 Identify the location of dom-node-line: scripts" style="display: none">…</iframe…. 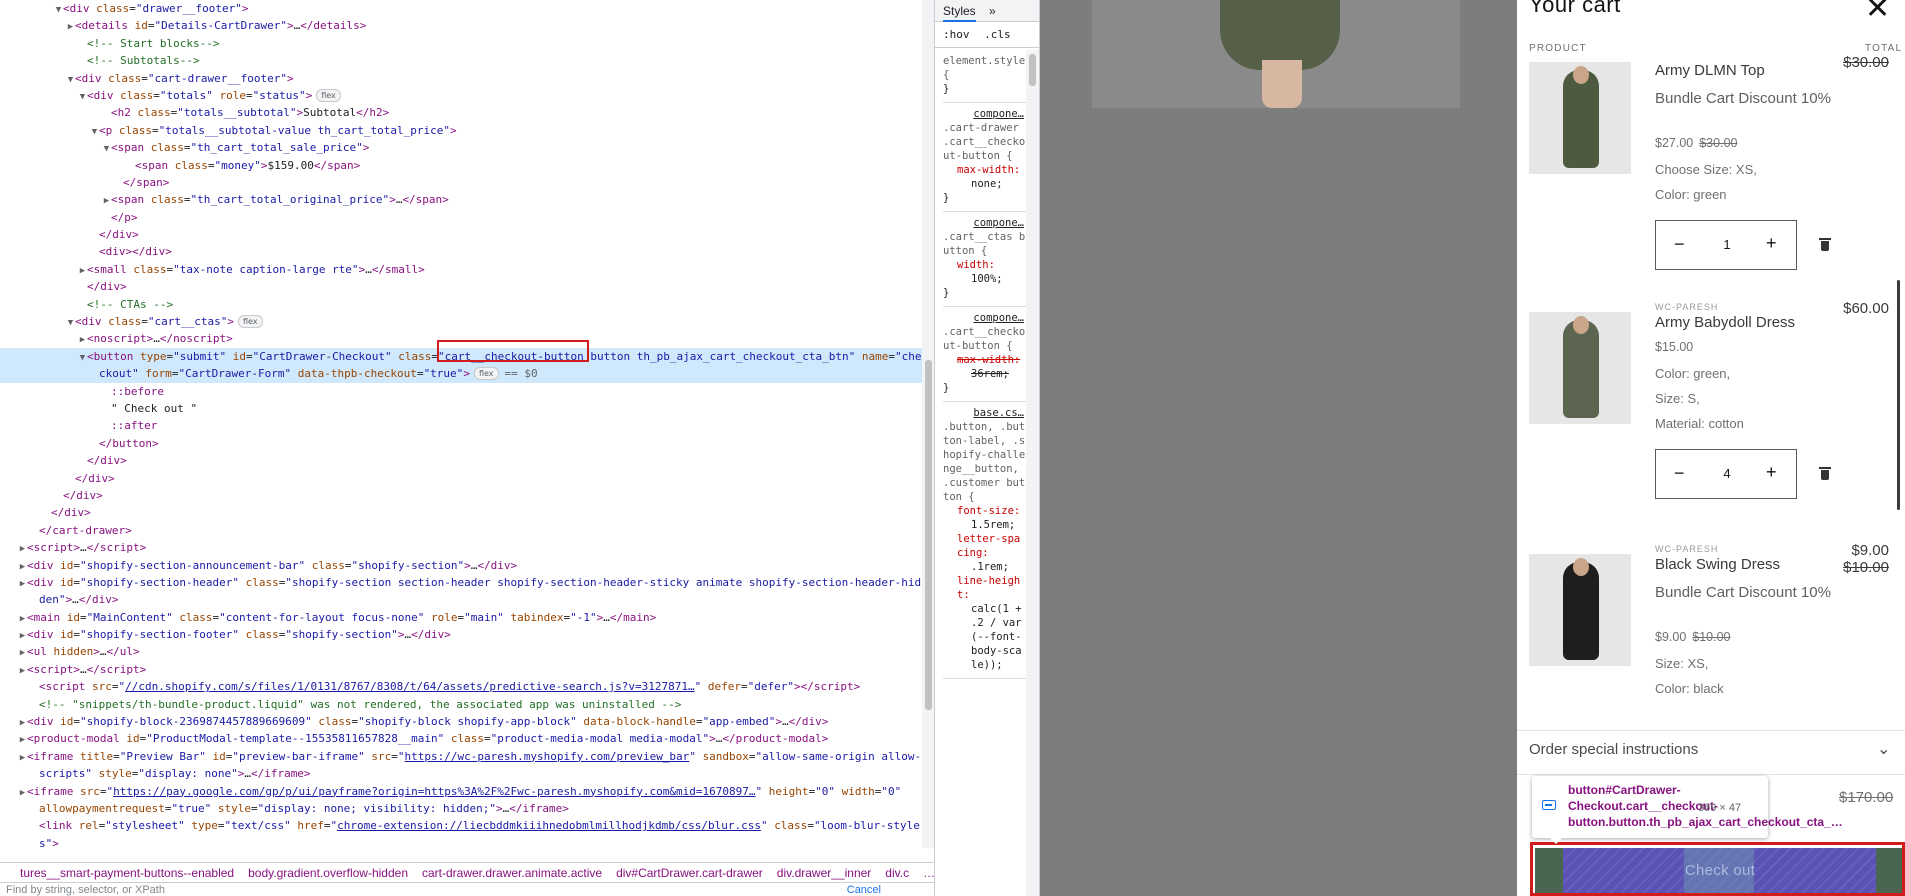
(461, 773).